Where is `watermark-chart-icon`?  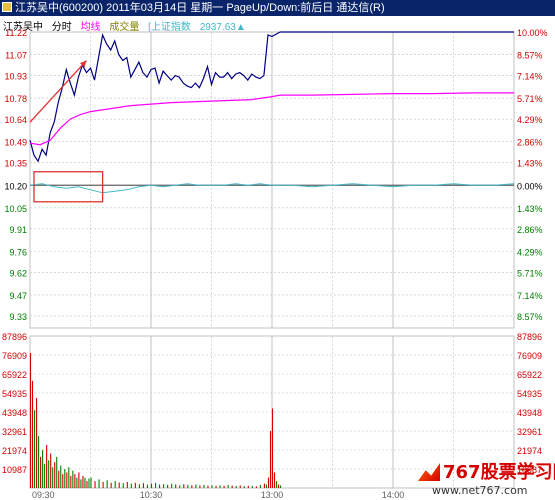 watermark-chart-icon is located at coordinates (429, 472).